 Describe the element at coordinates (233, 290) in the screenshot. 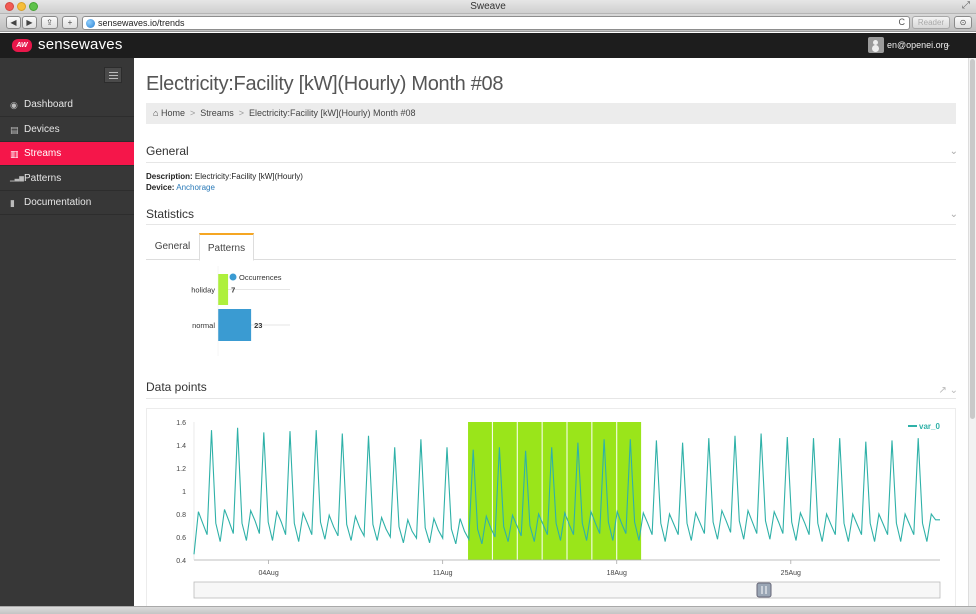

I see `bar-data-label: 7` at that location.